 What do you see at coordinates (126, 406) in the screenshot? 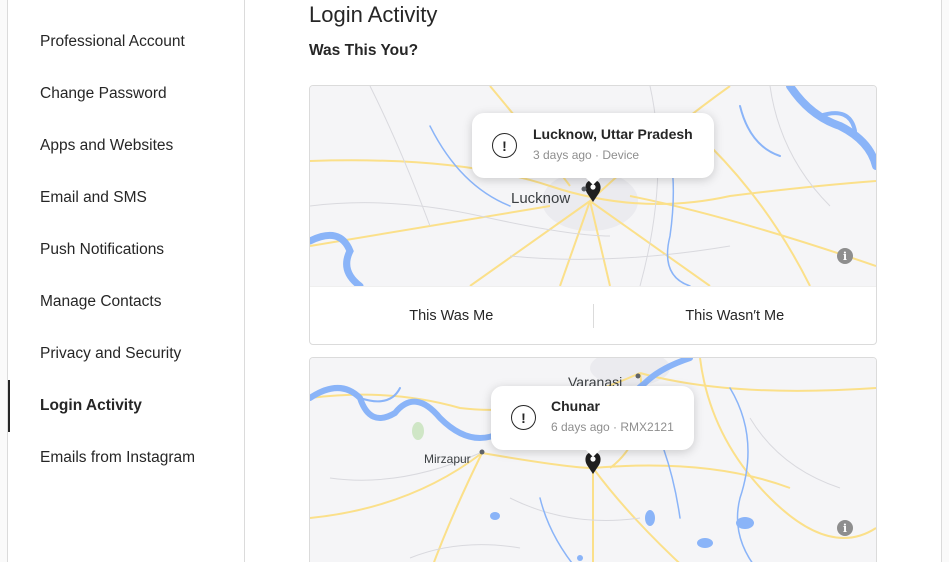
I see `sidebar-item-login-activity: Login Activity` at bounding box center [126, 406].